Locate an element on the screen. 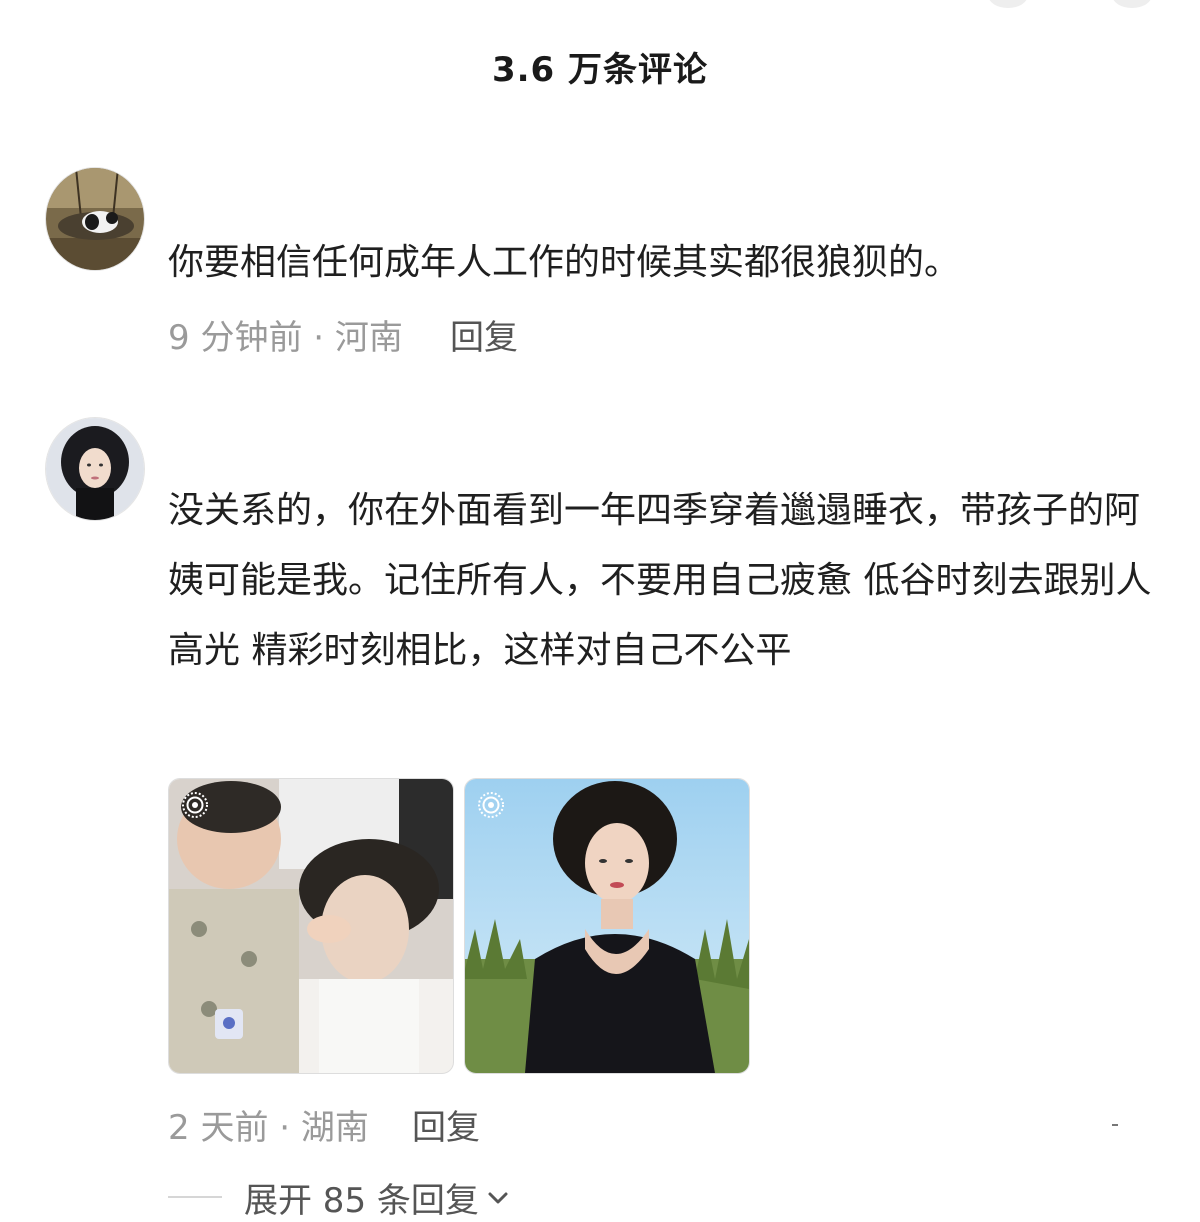  photo-woman-field is located at coordinates (607, 926).